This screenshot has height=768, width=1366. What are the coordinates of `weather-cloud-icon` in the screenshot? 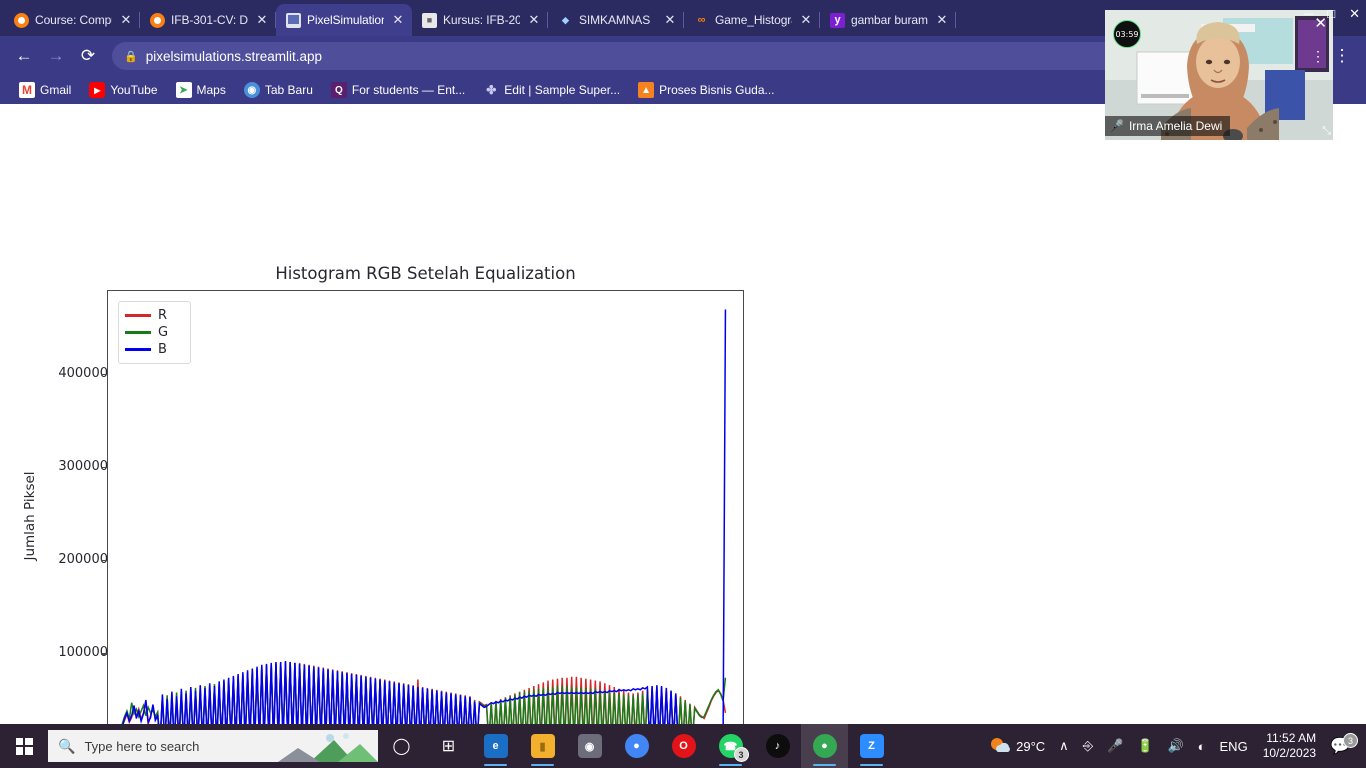 It's located at (1000, 746).